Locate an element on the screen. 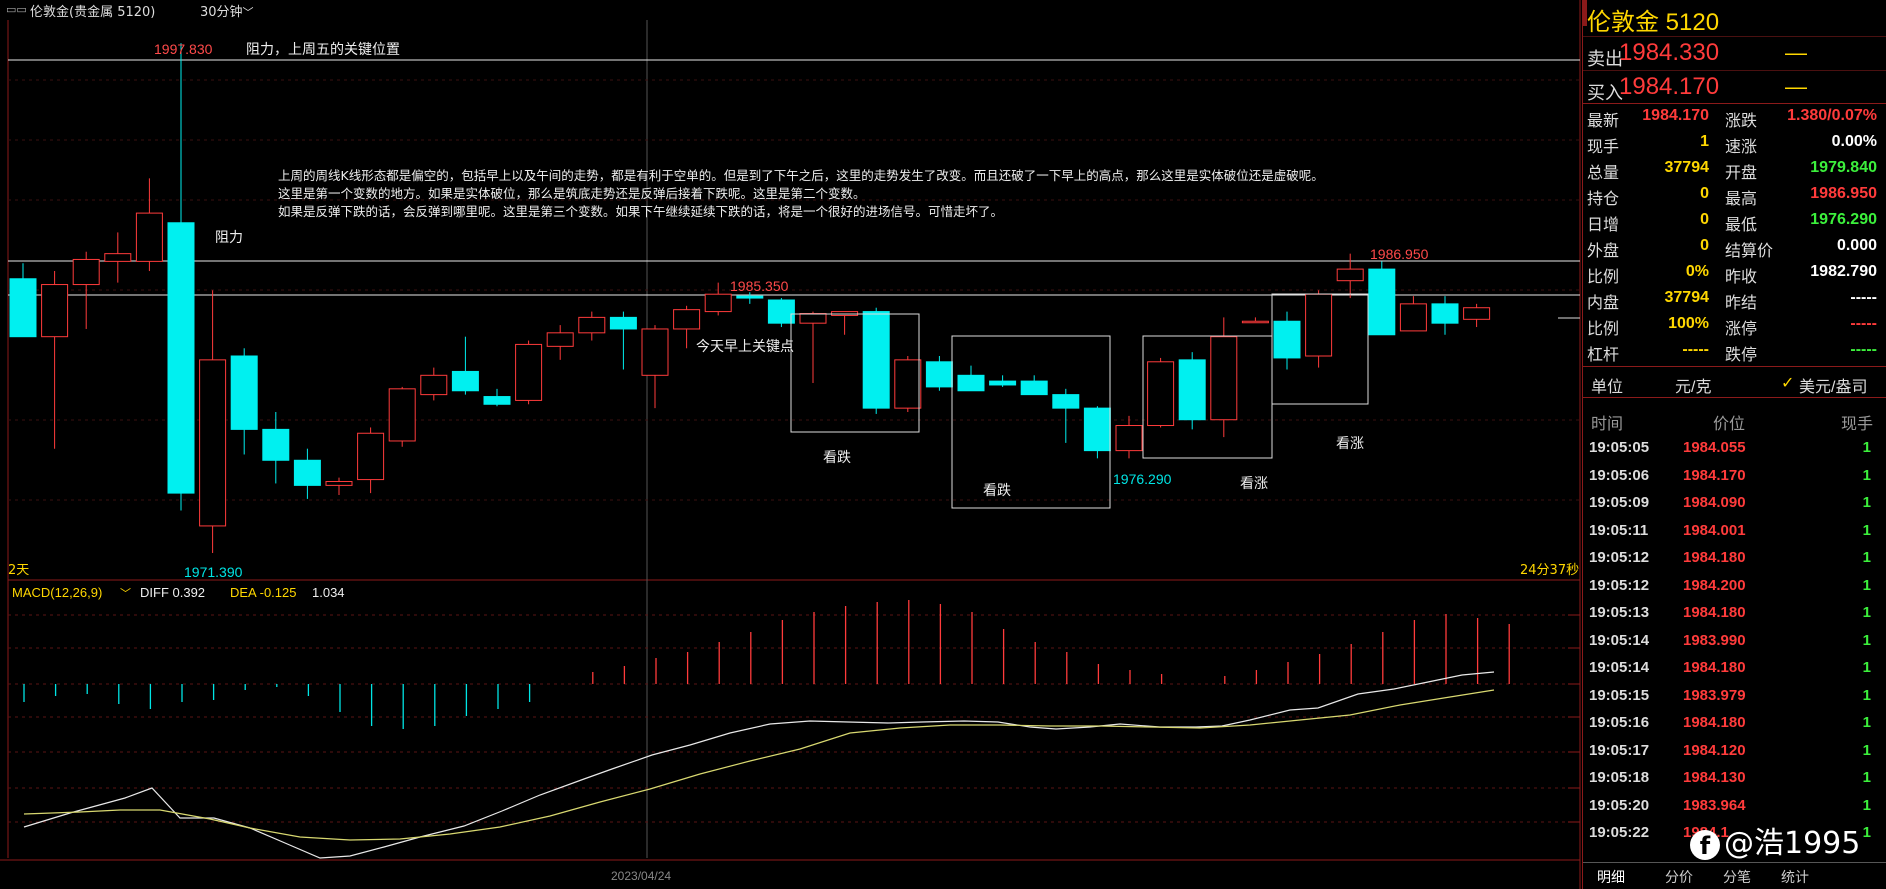  quote-row: 比例 100% 涨停 ----- is located at coordinates (1734, 325).